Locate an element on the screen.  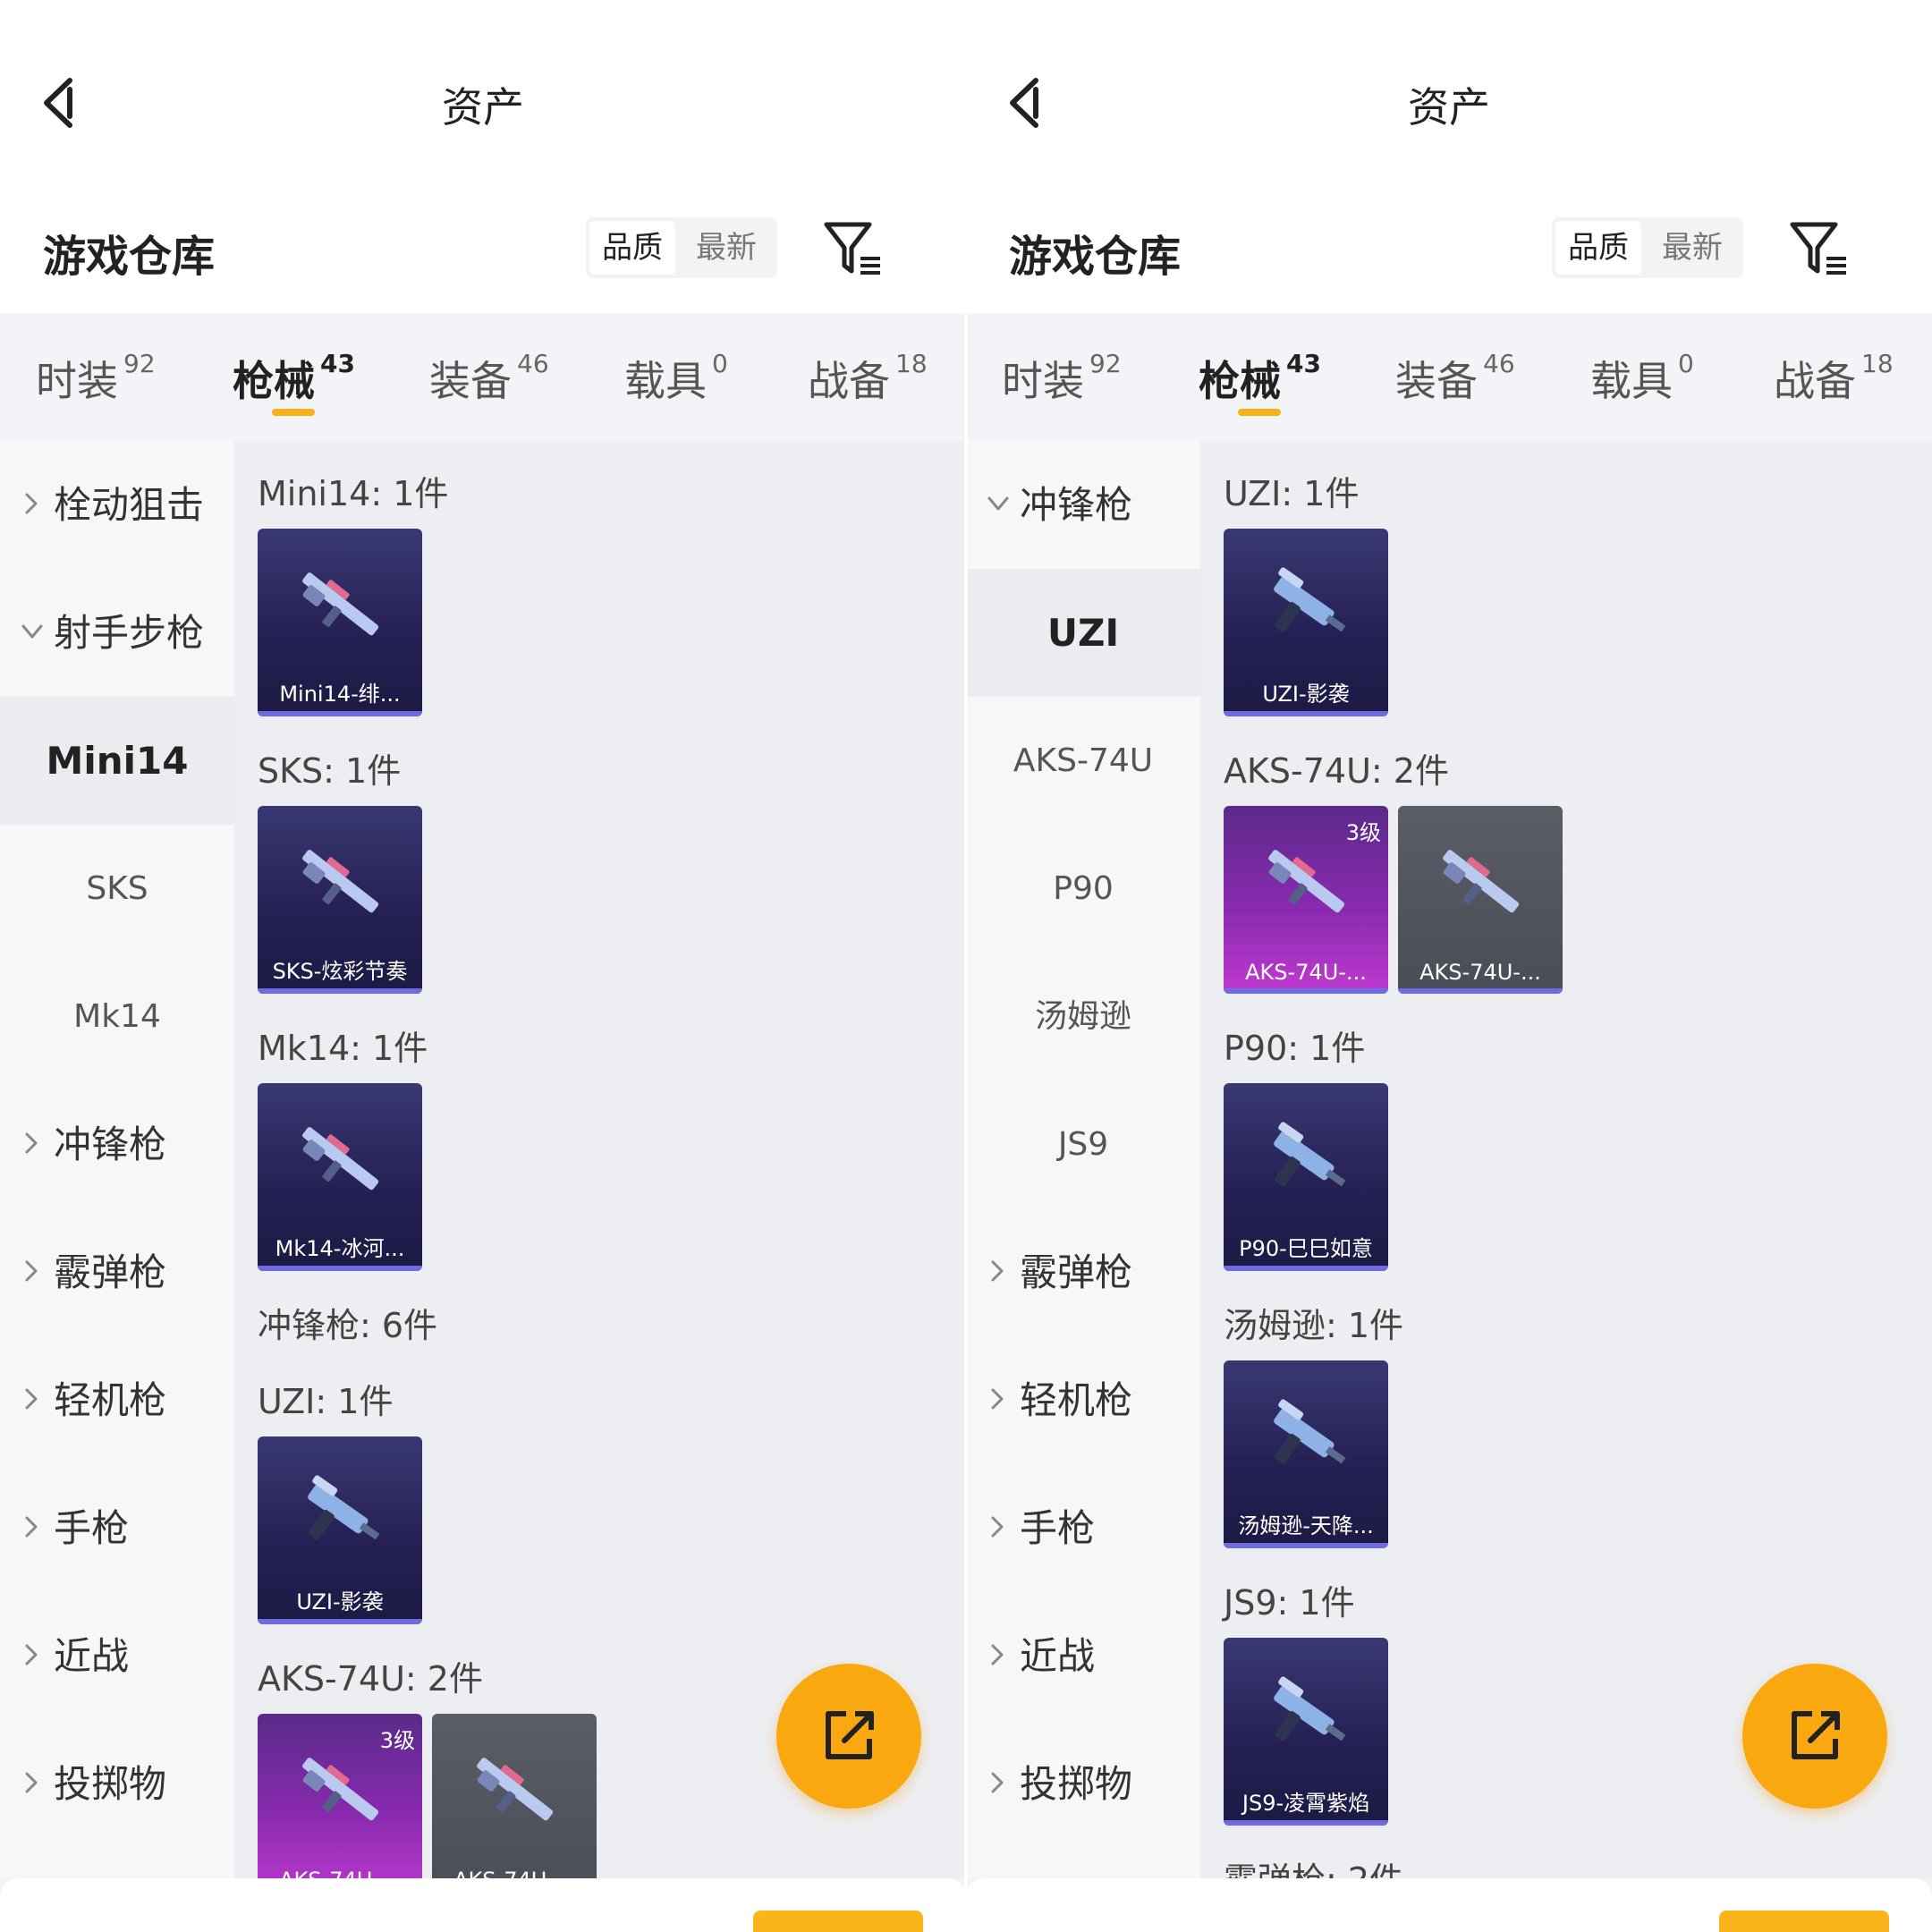
category-tabs: 时装 92 枪械 43 装备 46 载具 0 战备 18 is located at coordinates (483, 377).